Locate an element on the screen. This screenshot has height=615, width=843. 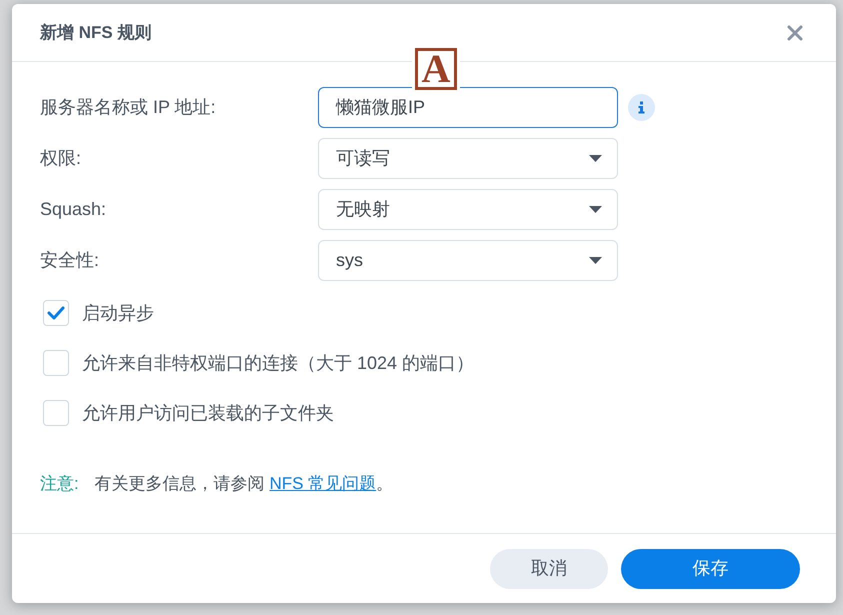
close-icon is located at coordinates (795, 32).